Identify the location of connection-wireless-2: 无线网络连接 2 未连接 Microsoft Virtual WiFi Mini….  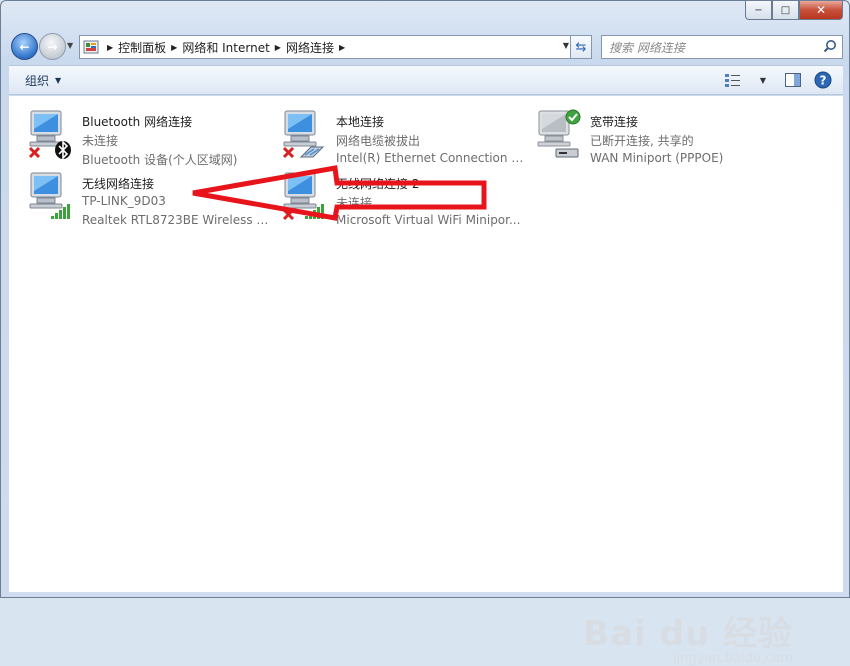
(398, 197).